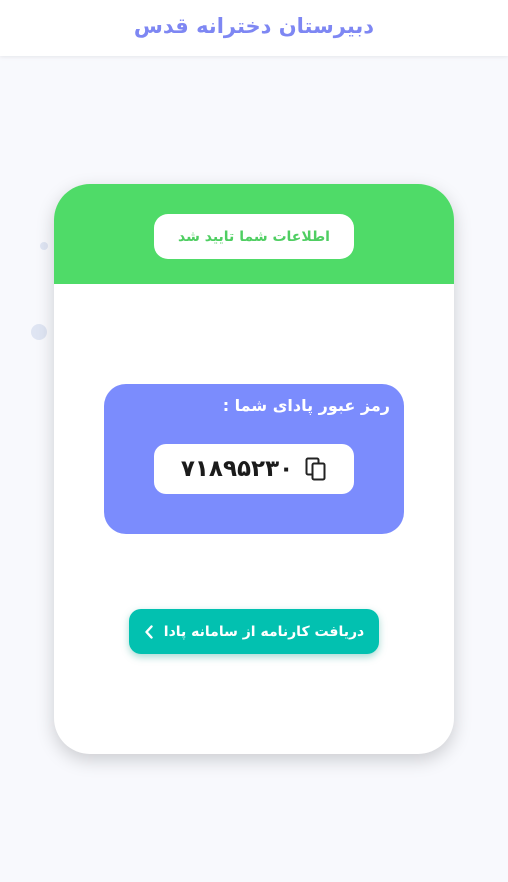  I want to click on password-copy-field: ۷۱۸۹۵۲۳۰, so click(254, 469).